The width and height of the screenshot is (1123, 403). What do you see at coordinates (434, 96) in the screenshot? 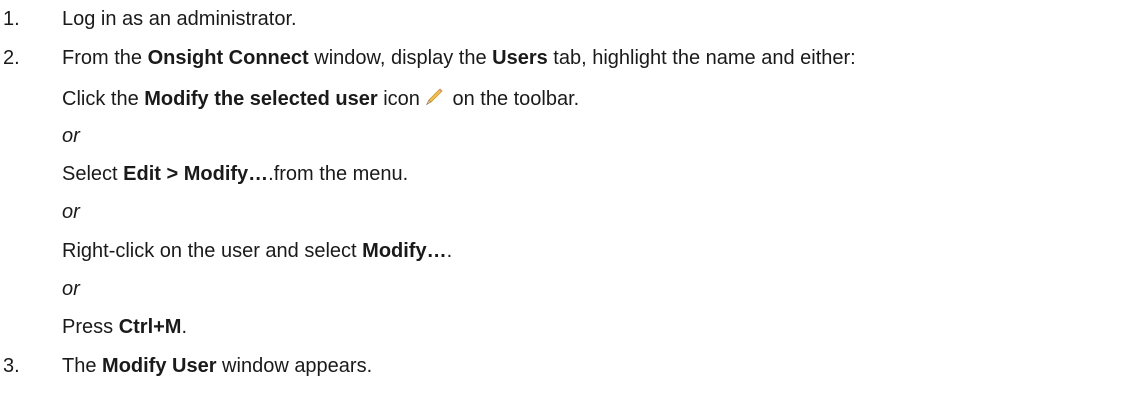
I see `pencil-icon` at bounding box center [434, 96].